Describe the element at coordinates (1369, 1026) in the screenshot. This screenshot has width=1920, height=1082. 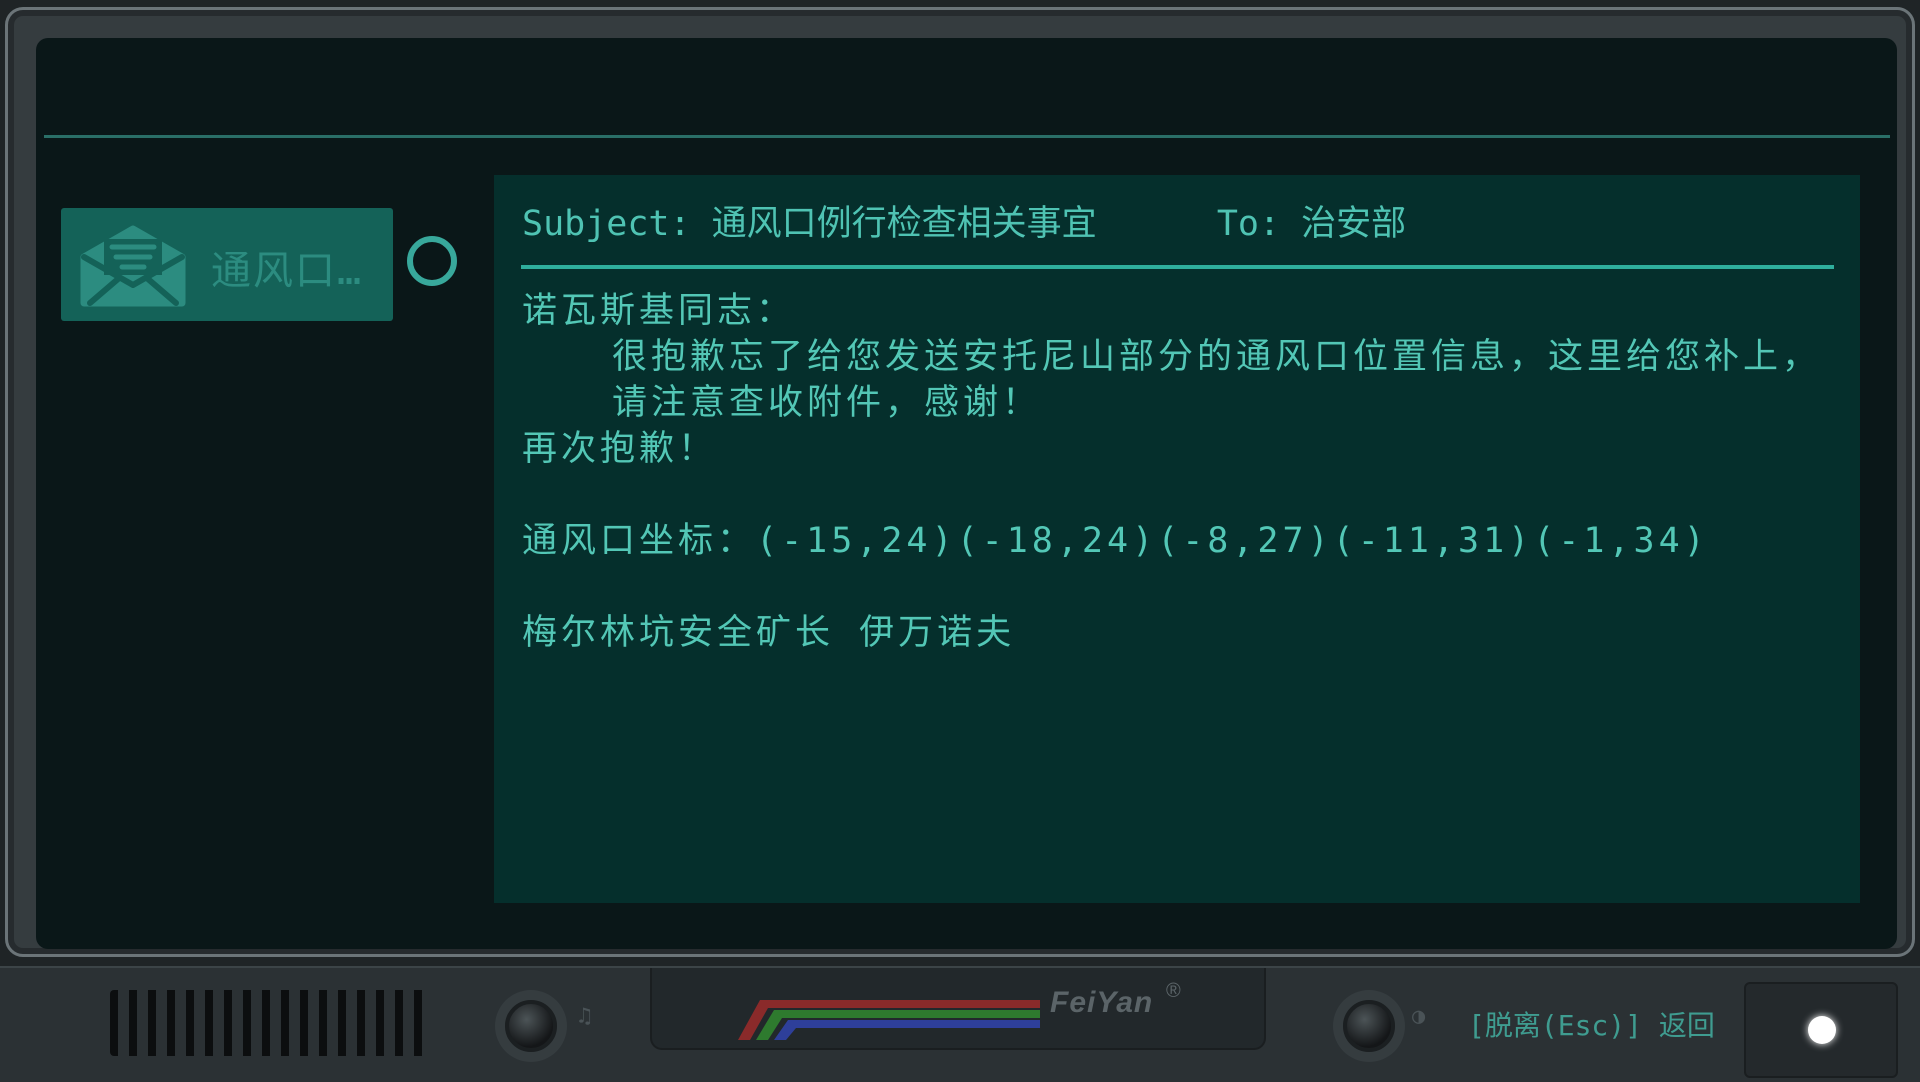
I see `brightness-knob` at that location.